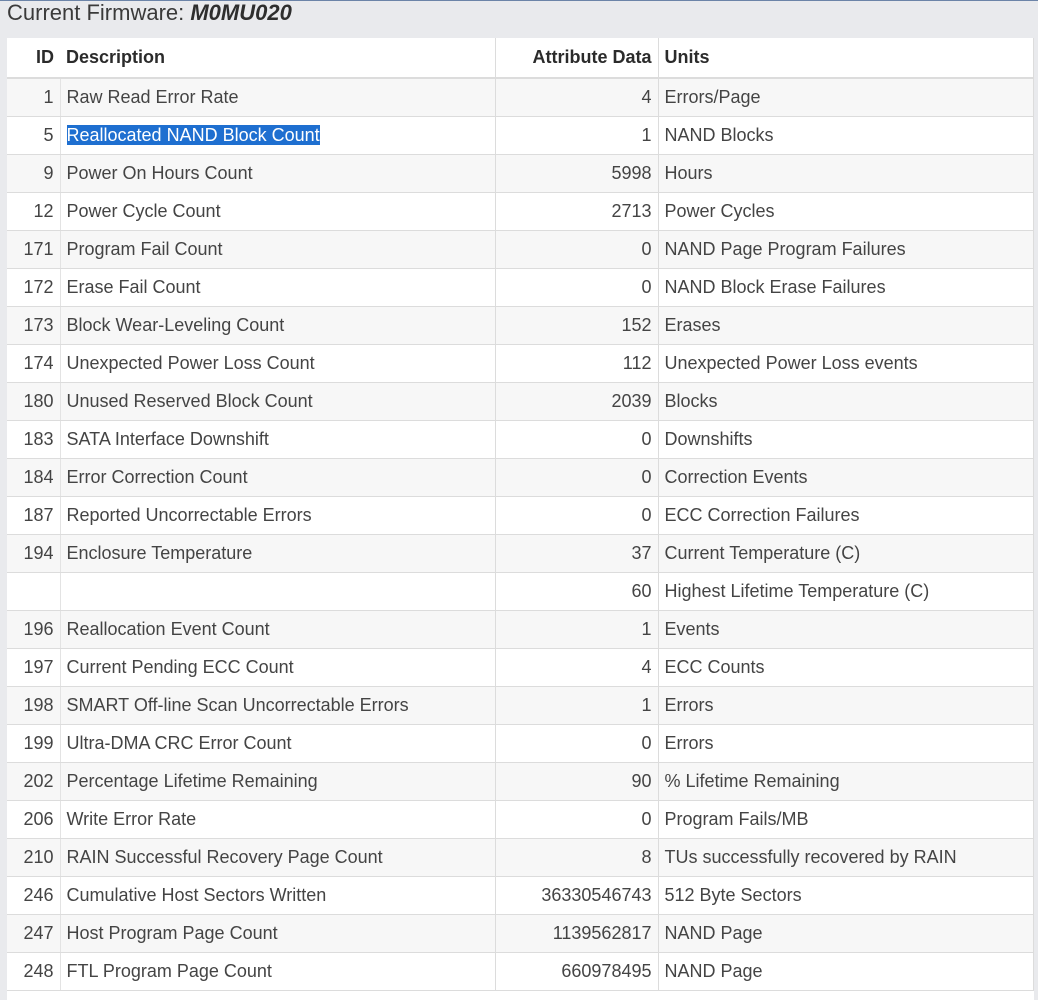  I want to click on cell-units: Hours, so click(846, 173).